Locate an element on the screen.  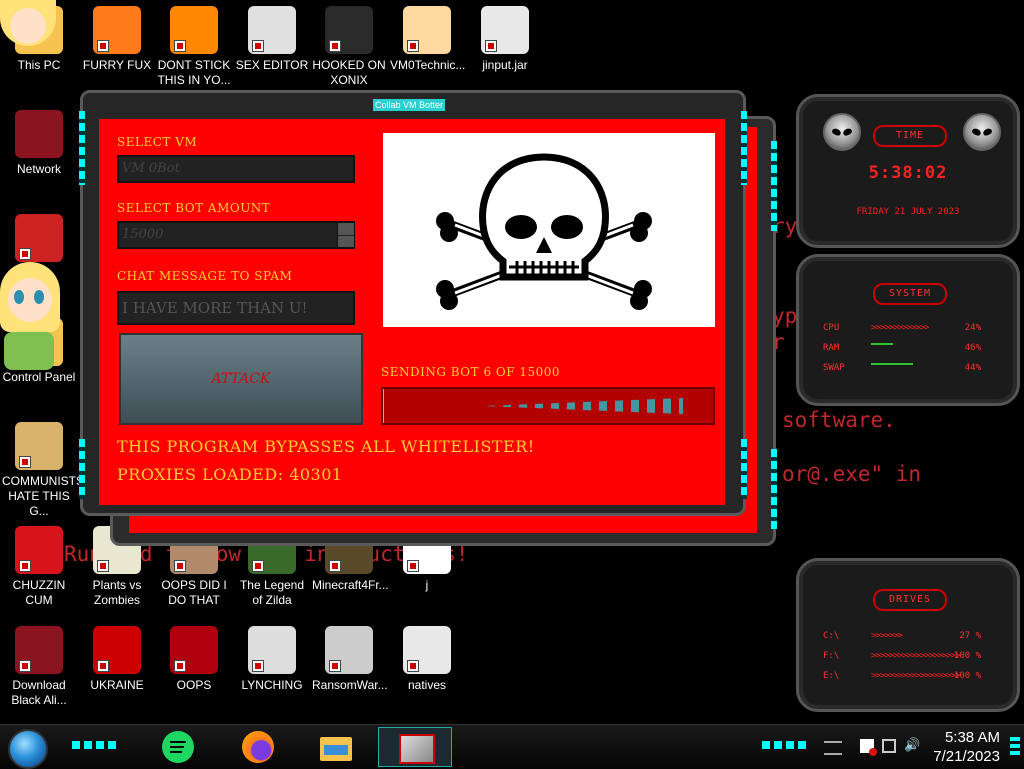
skull-crossbones-image is located at coordinates (549, 230).